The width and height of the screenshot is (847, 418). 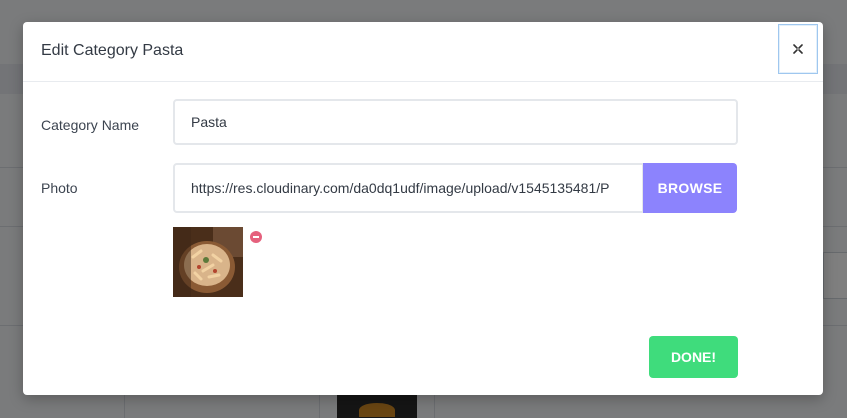 I want to click on close-icon, so click(x=798, y=49).